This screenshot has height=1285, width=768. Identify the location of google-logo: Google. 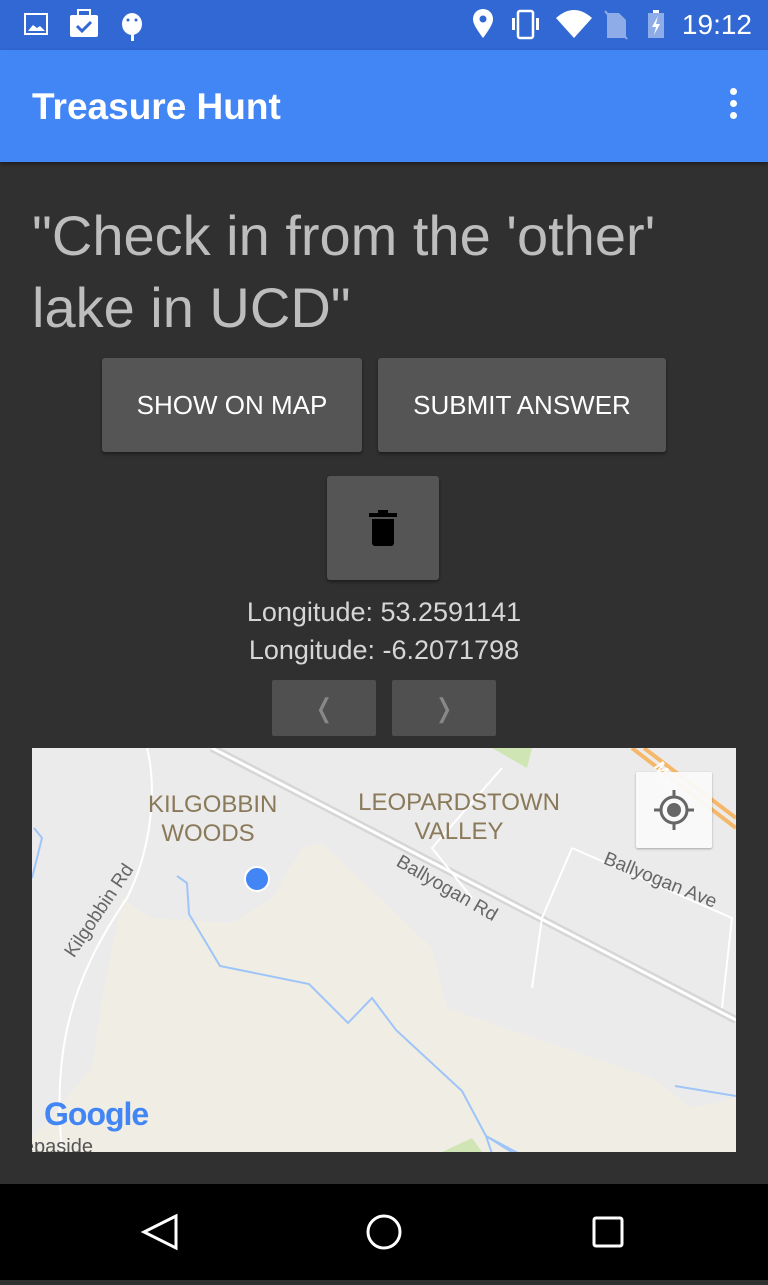
(96, 1114).